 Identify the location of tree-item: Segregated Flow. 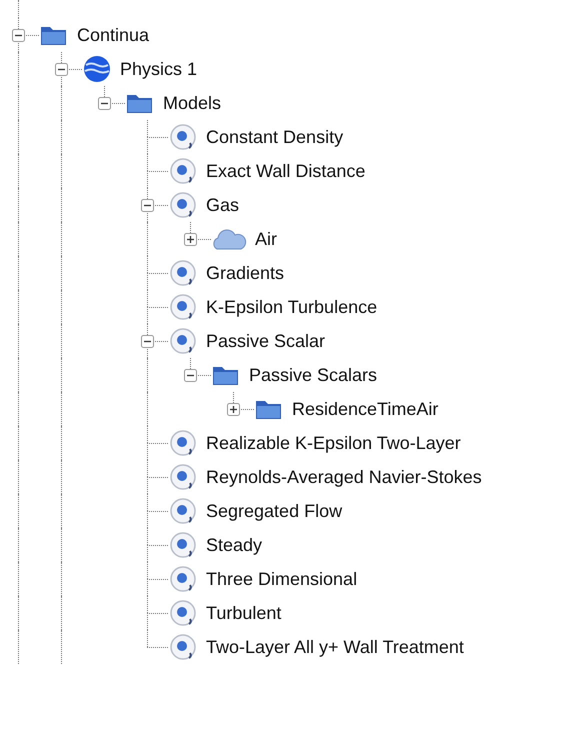
(274, 511).